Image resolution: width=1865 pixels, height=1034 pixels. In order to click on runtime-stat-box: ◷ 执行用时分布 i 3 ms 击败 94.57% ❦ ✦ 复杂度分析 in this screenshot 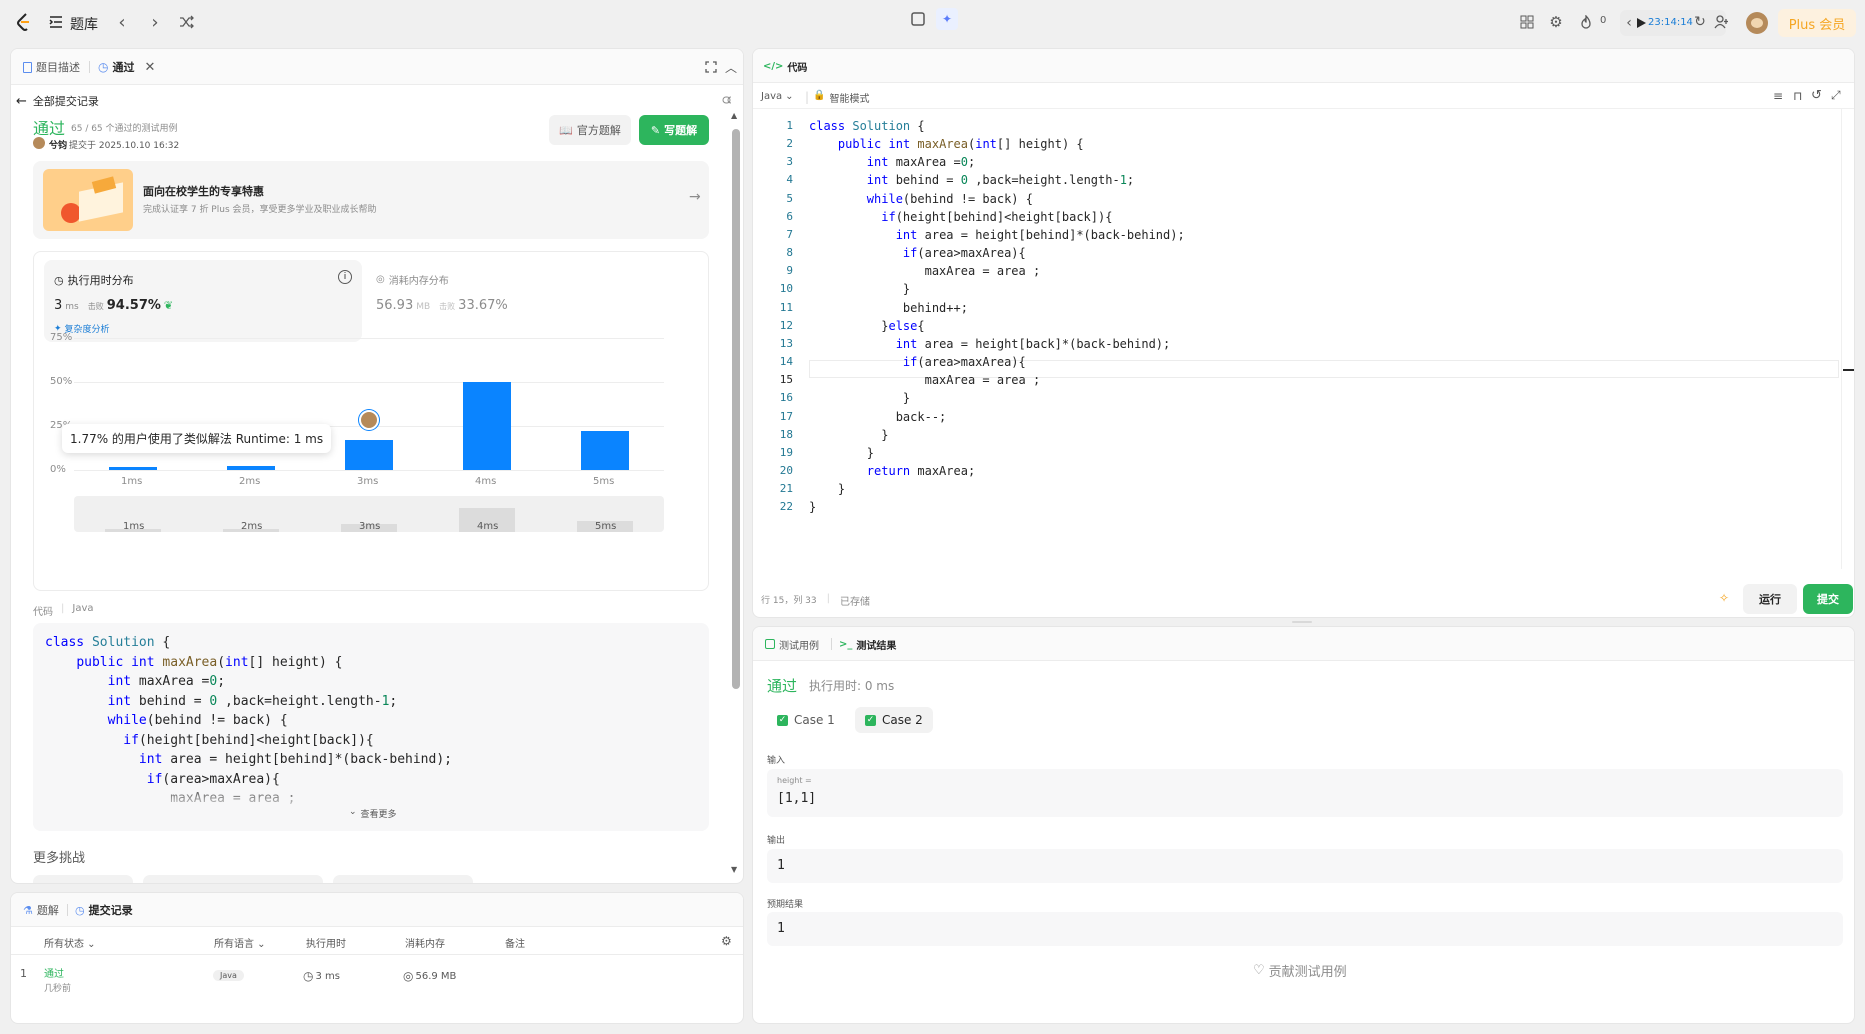, I will do `click(203, 301)`.